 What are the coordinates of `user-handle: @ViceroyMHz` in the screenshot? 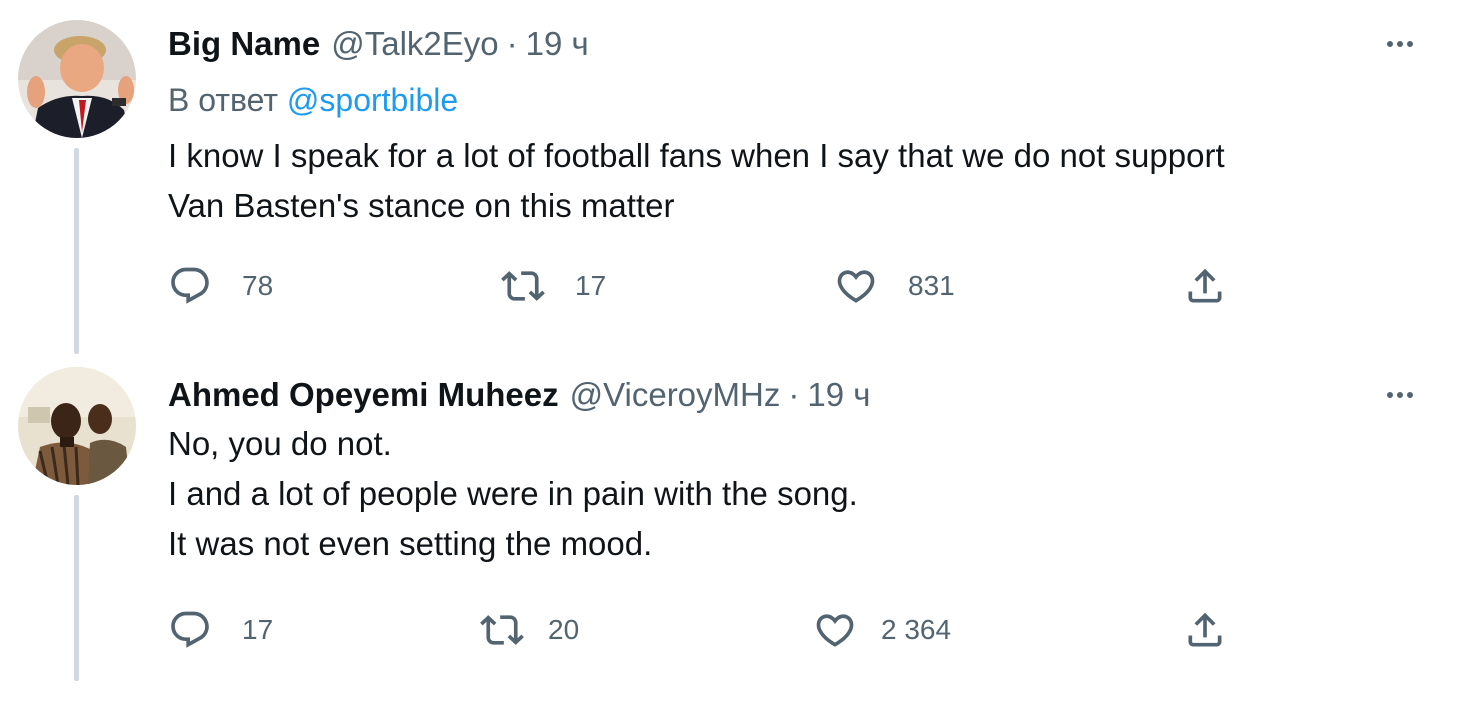 It's located at (675, 395).